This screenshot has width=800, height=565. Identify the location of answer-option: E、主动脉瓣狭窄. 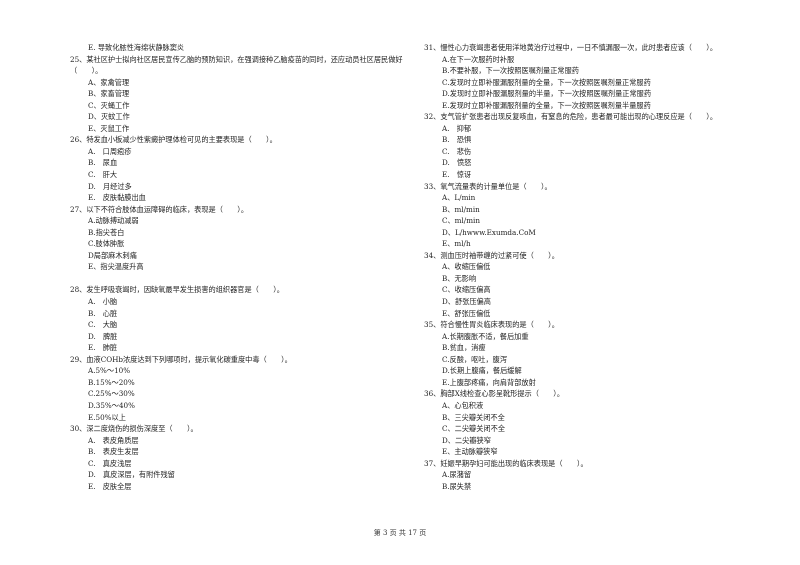
(470, 452).